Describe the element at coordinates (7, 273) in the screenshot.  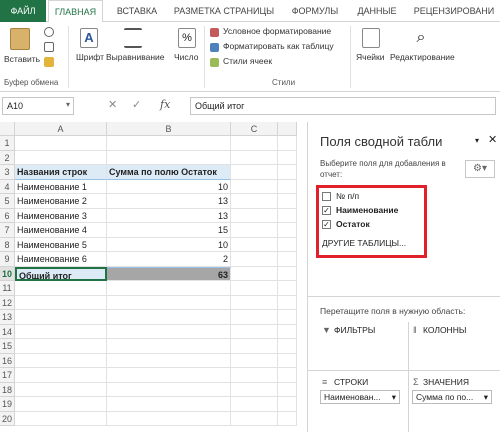
I see `row-header: 10` at that location.